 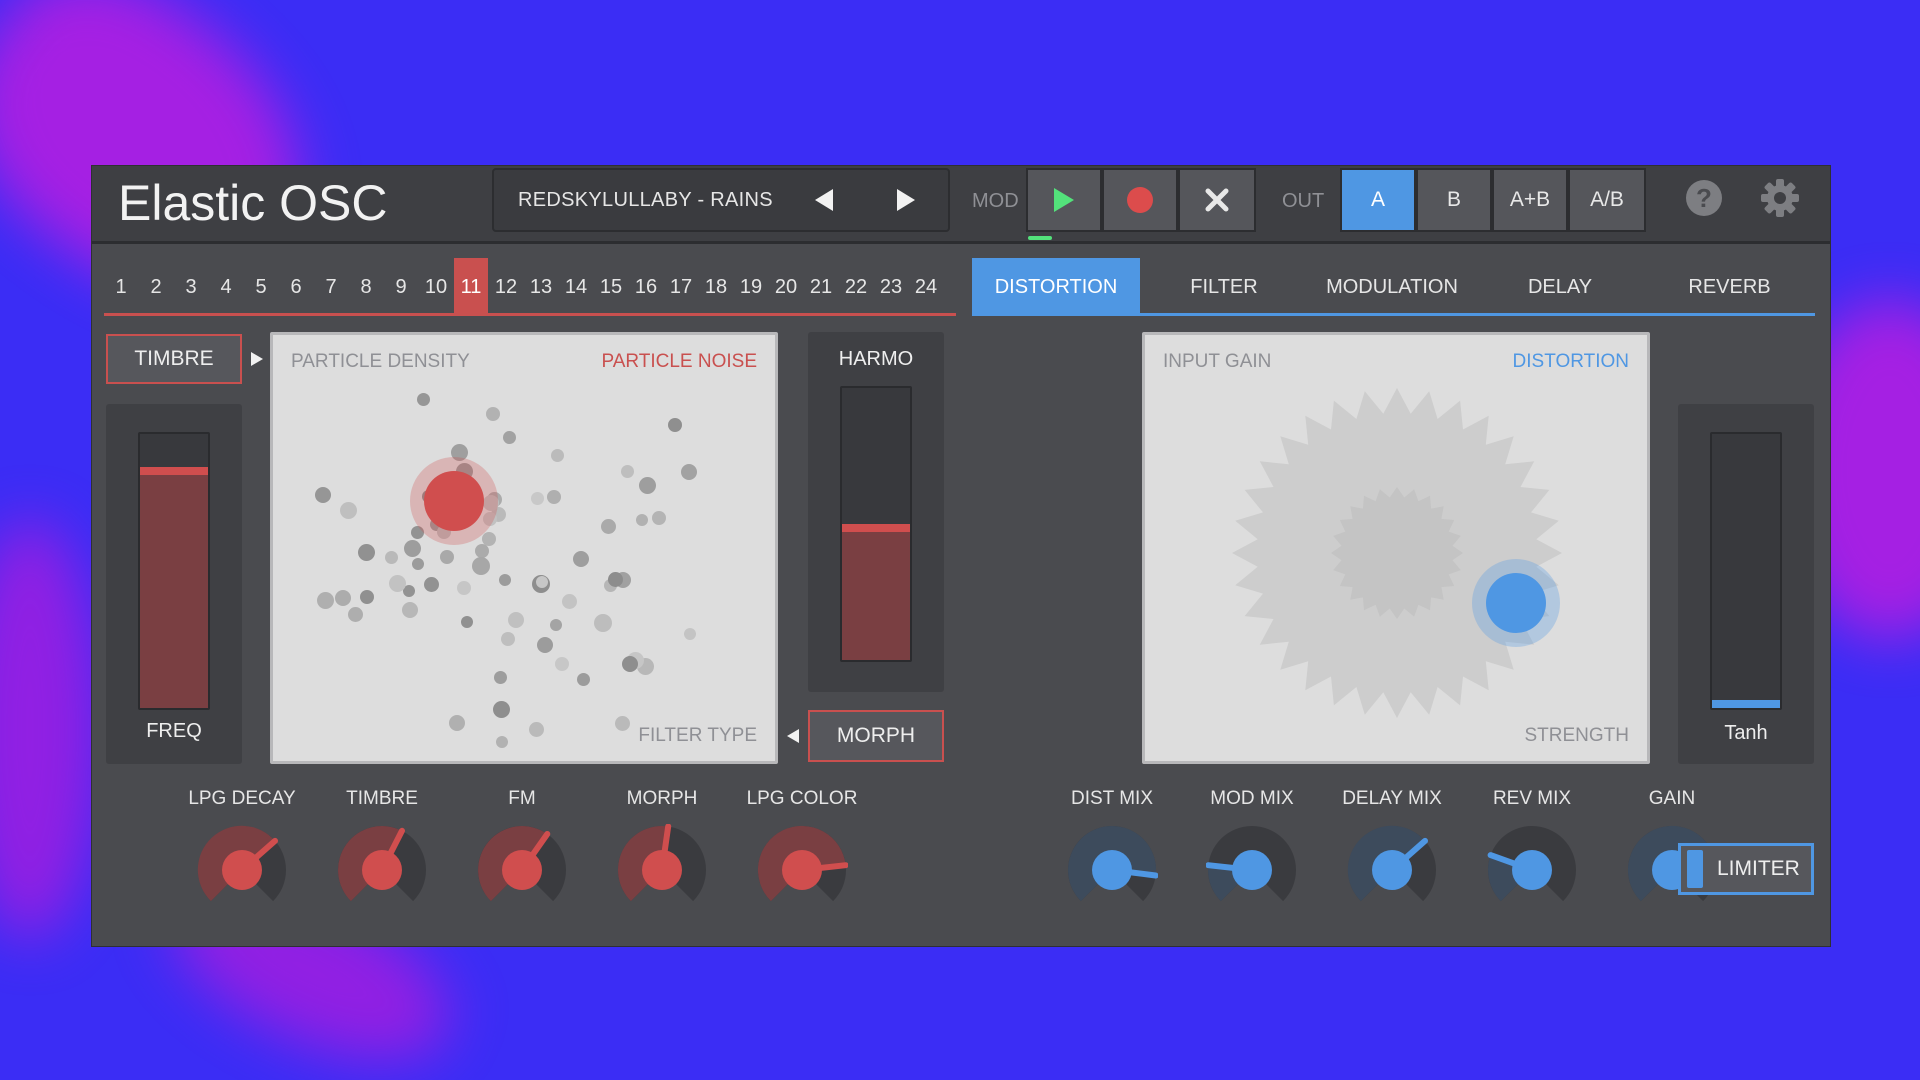 What do you see at coordinates (821, 285) in the screenshot?
I see `step-21: 21` at bounding box center [821, 285].